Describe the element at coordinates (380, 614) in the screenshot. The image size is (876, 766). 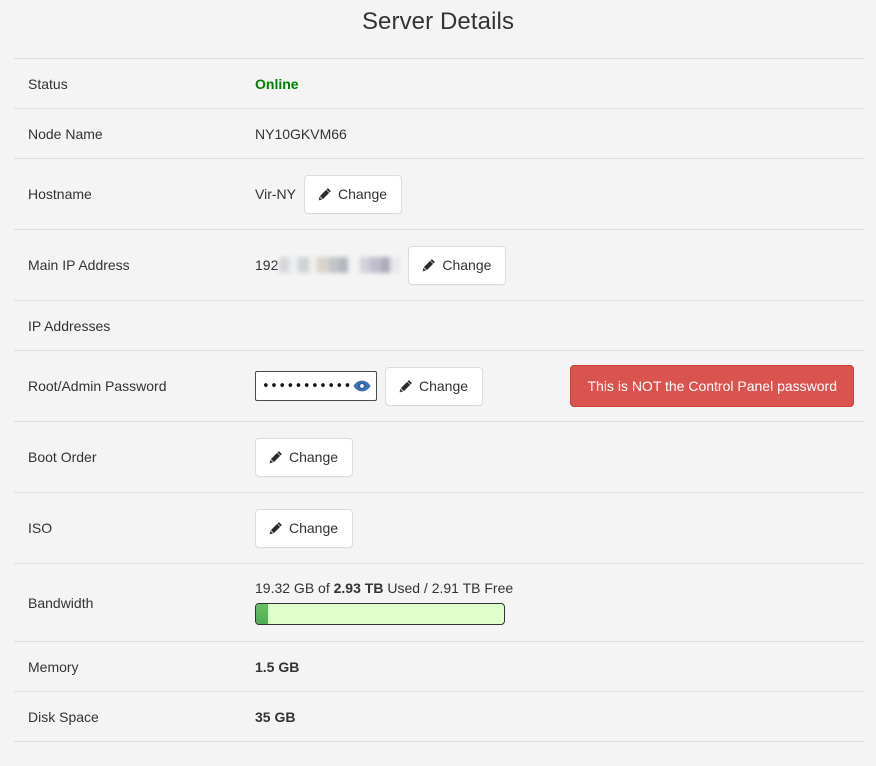
I see `bandwidth-progress-bar` at that location.